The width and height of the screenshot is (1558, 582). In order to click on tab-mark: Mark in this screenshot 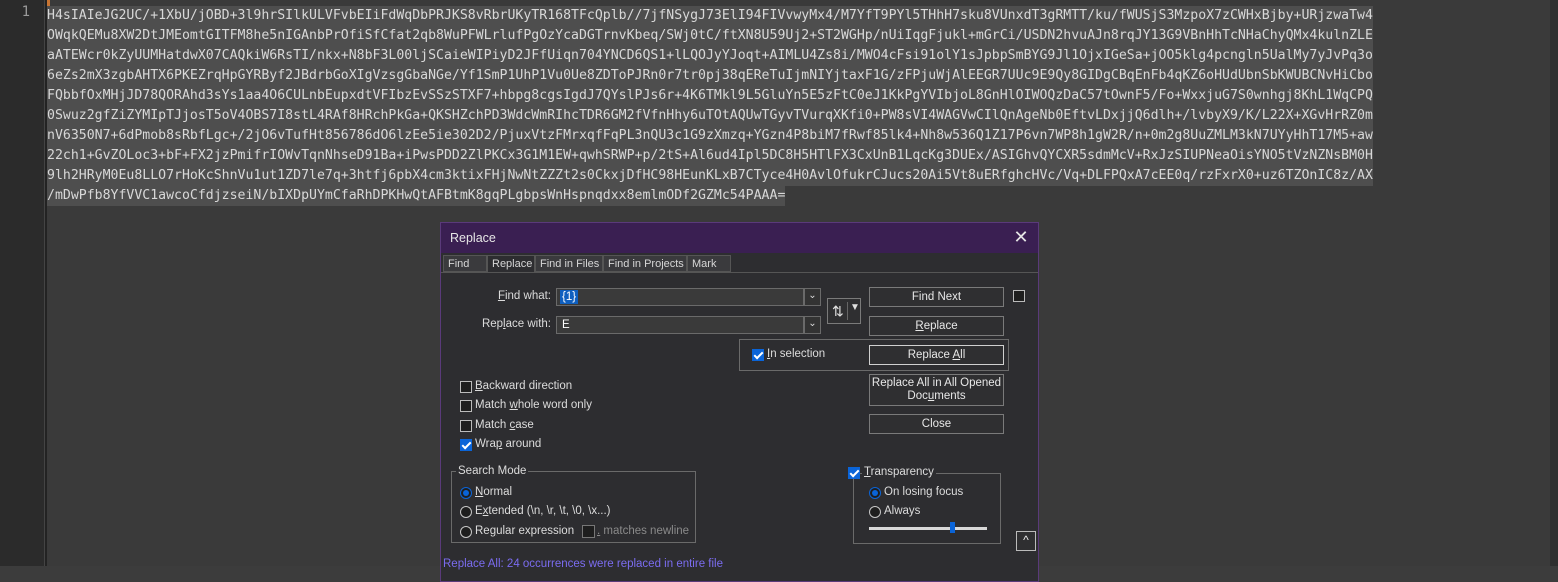, I will do `click(709, 263)`.